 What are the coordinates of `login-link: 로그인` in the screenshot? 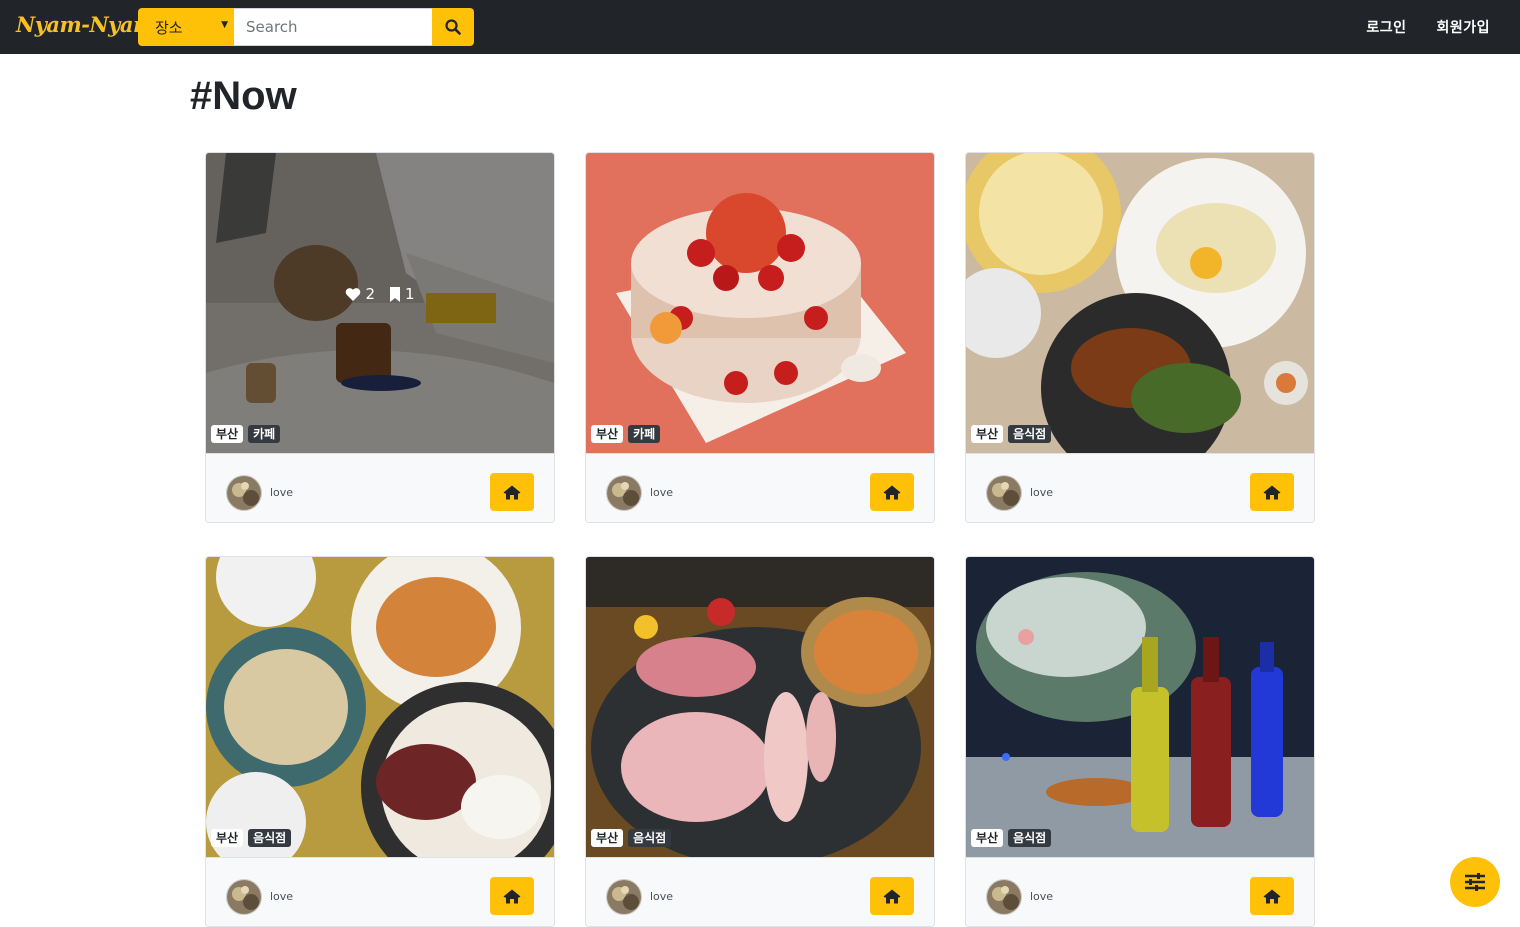 It's located at (1386, 27).